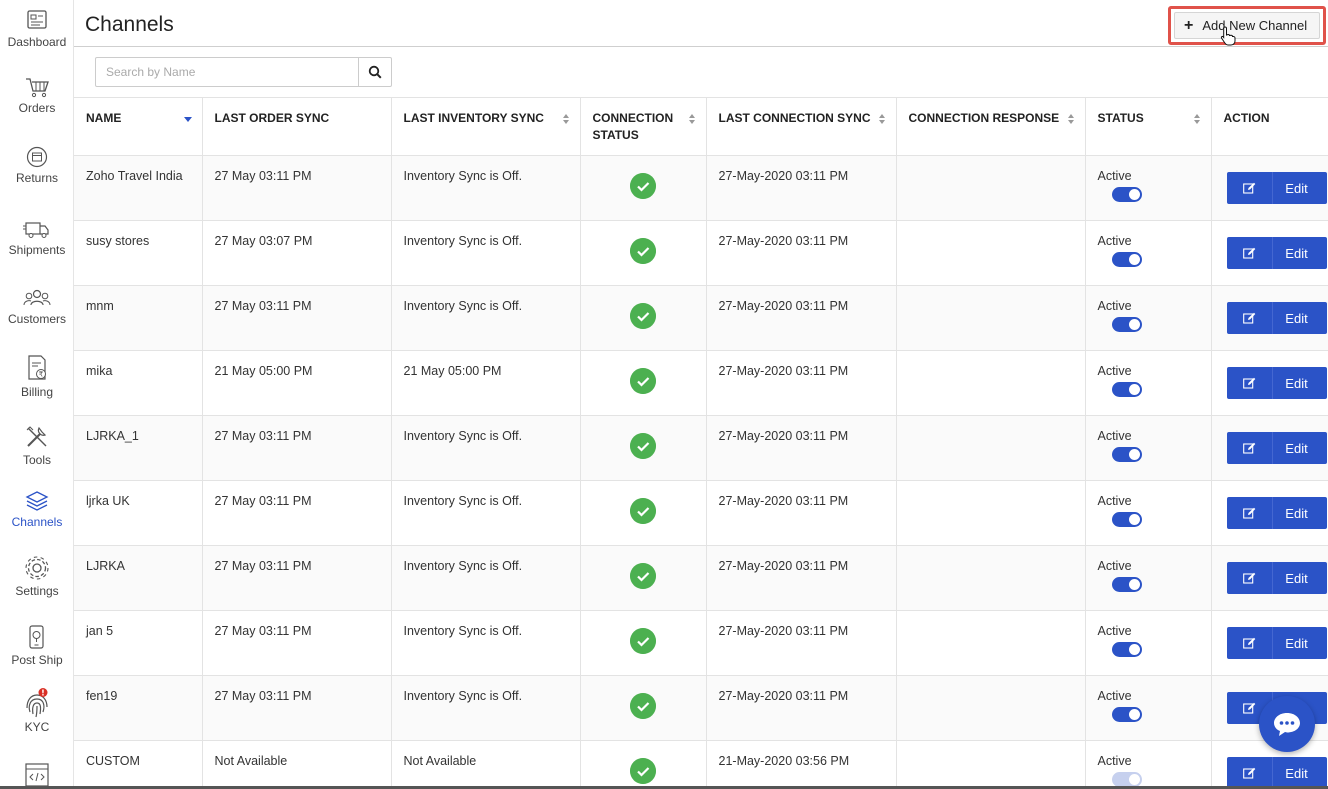  What do you see at coordinates (138, 188) in the screenshot?
I see `cell-name: Zoho Travel India` at bounding box center [138, 188].